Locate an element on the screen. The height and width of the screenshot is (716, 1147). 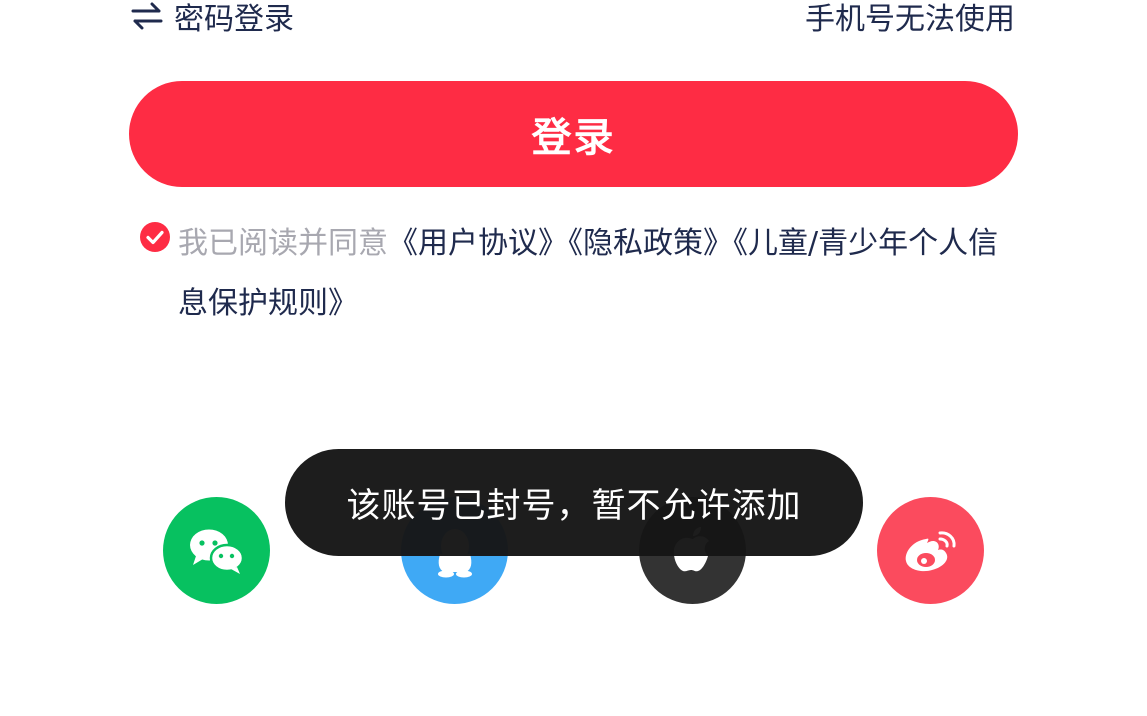
password-login-link: 密码登录 is located at coordinates (212, 19).